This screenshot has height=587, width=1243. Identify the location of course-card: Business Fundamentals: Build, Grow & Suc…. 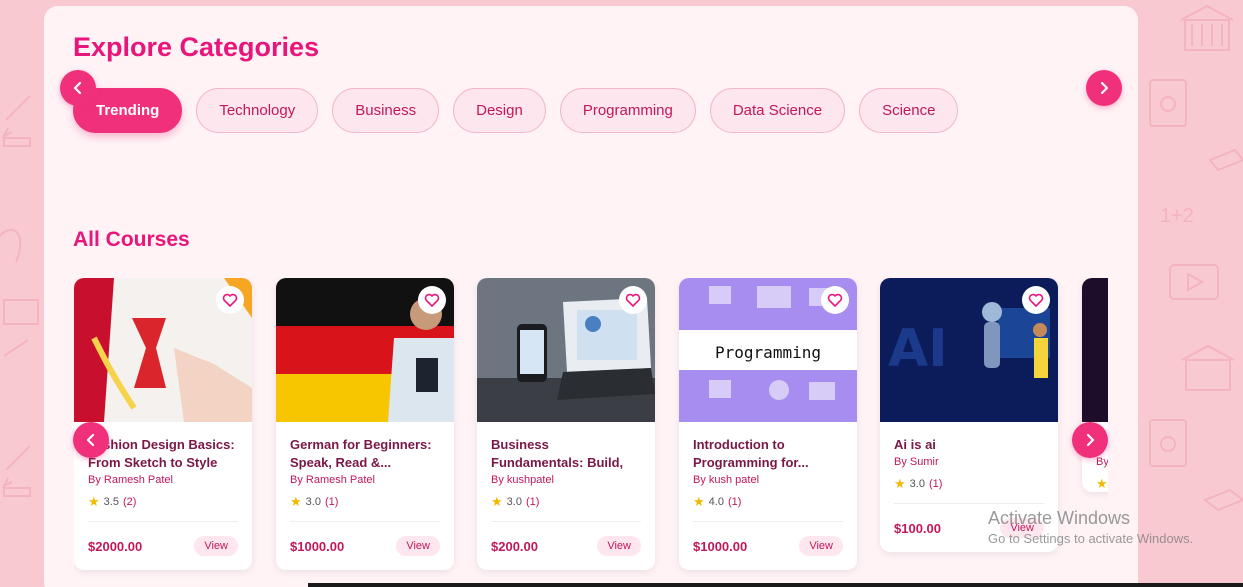
(566, 424).